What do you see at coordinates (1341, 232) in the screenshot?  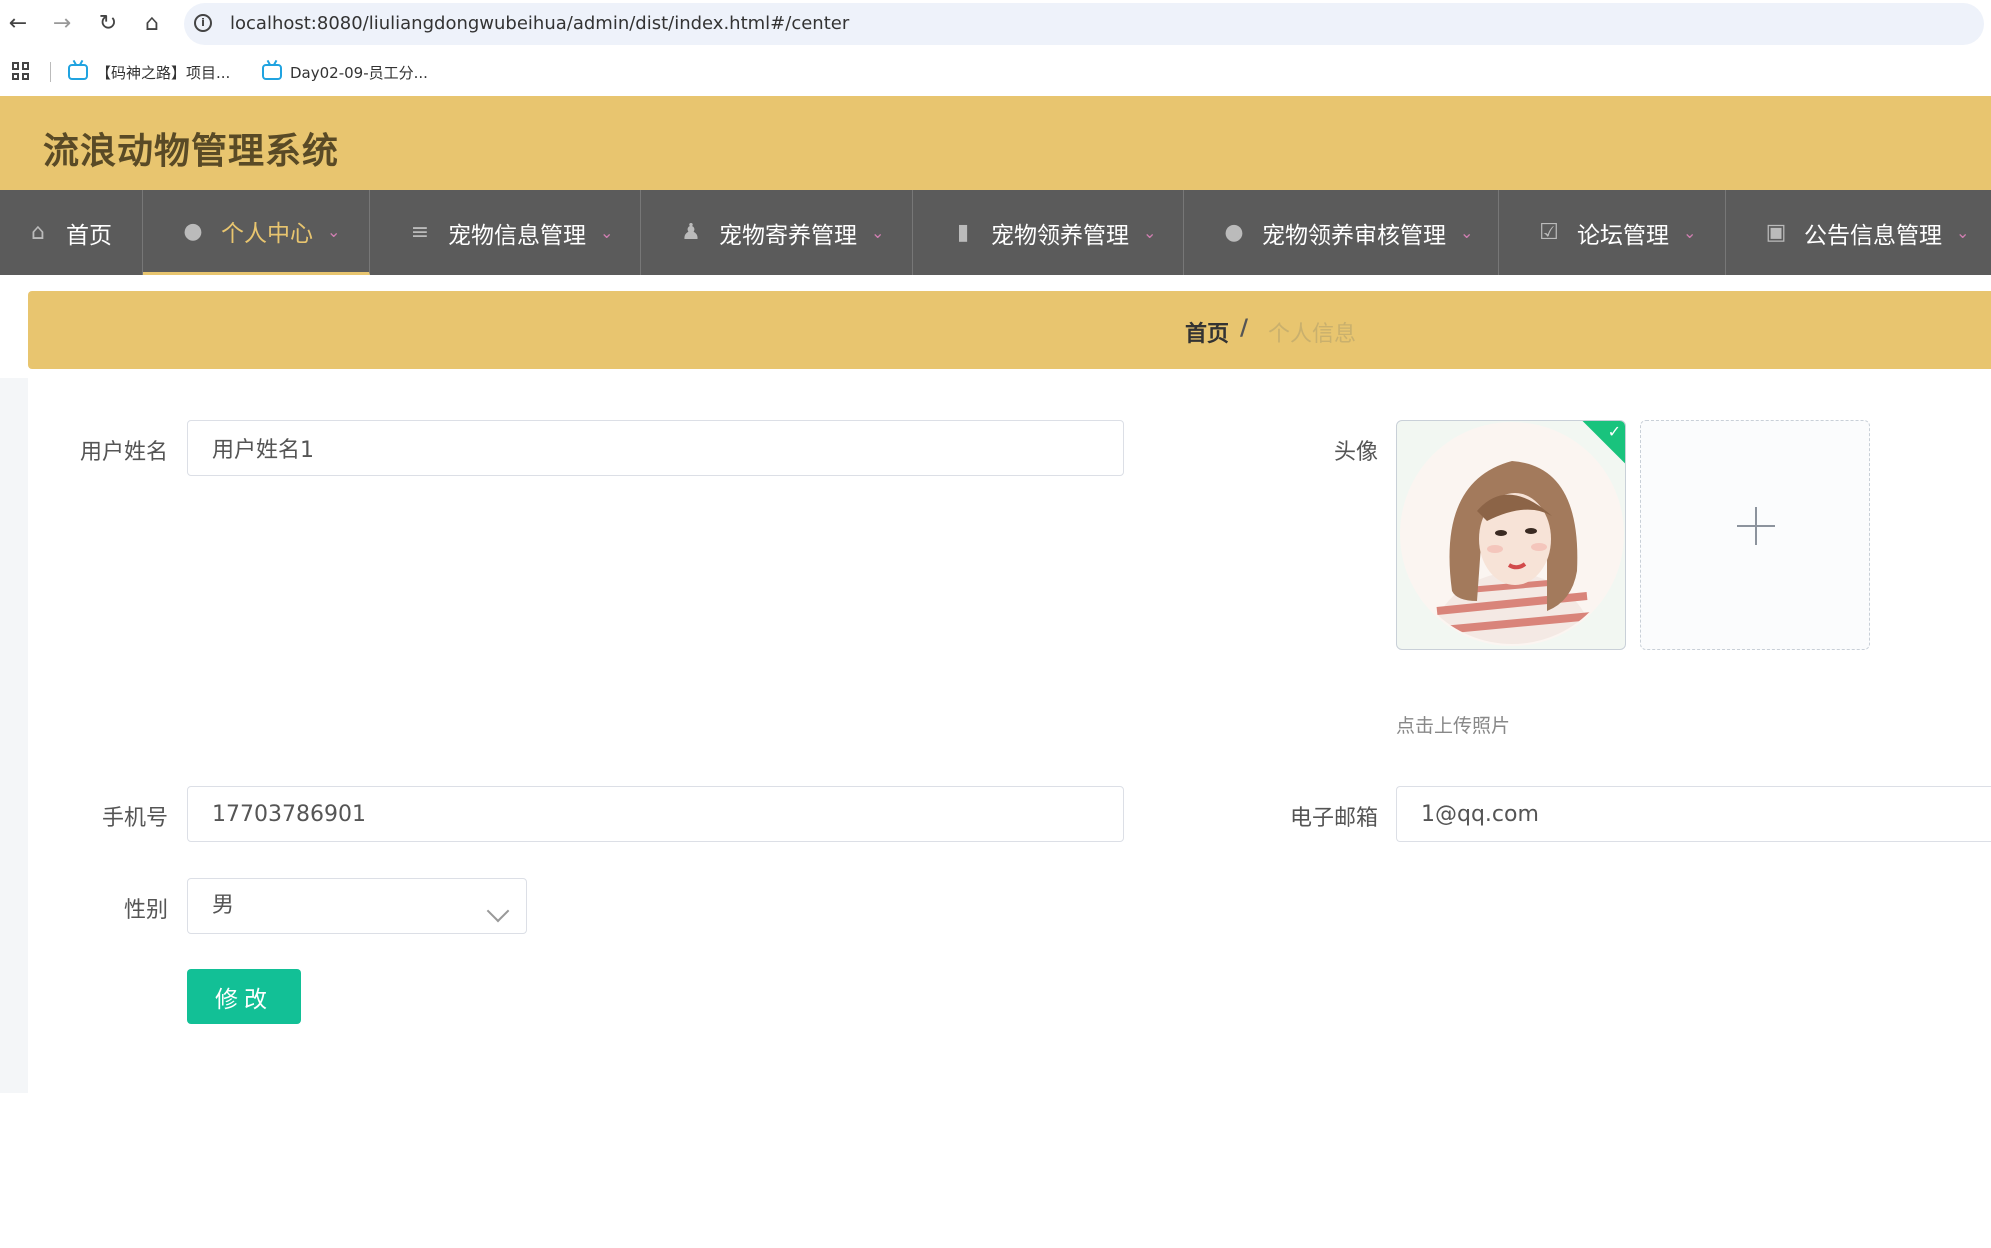 I see `nav-item-adopt-review: ● 宠物领养审核管理 ⌄` at bounding box center [1341, 232].